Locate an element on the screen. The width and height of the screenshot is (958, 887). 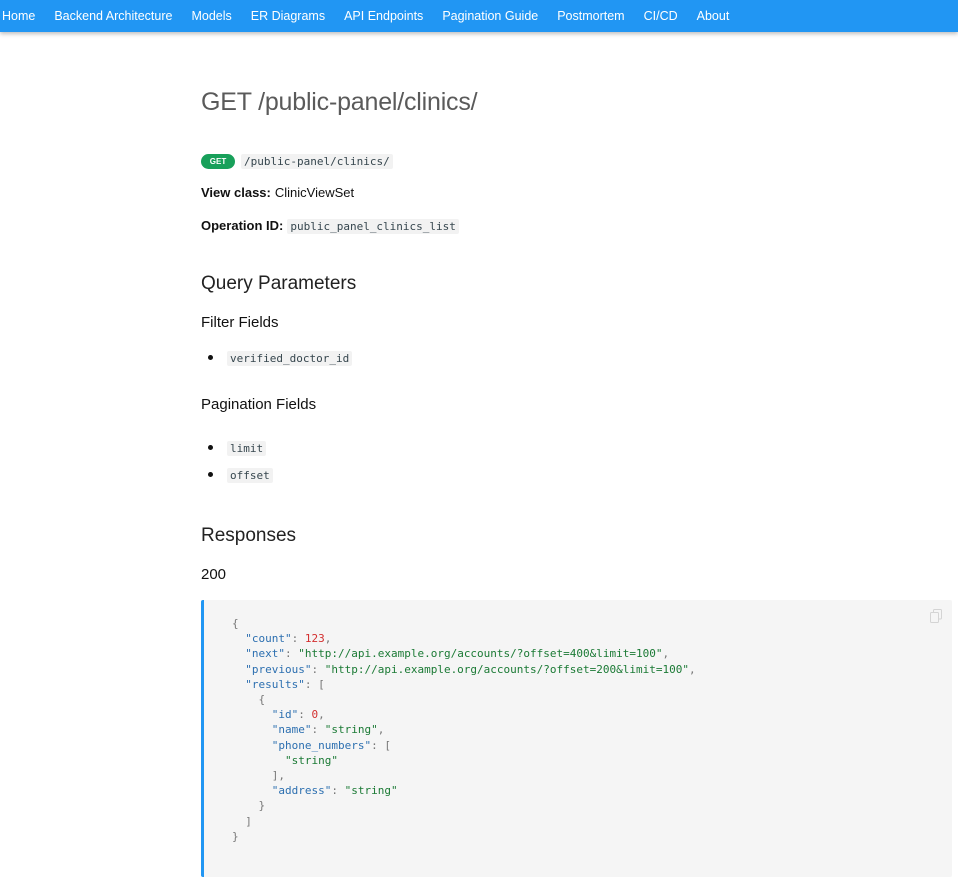
nav-home: Home is located at coordinates (18, 16).